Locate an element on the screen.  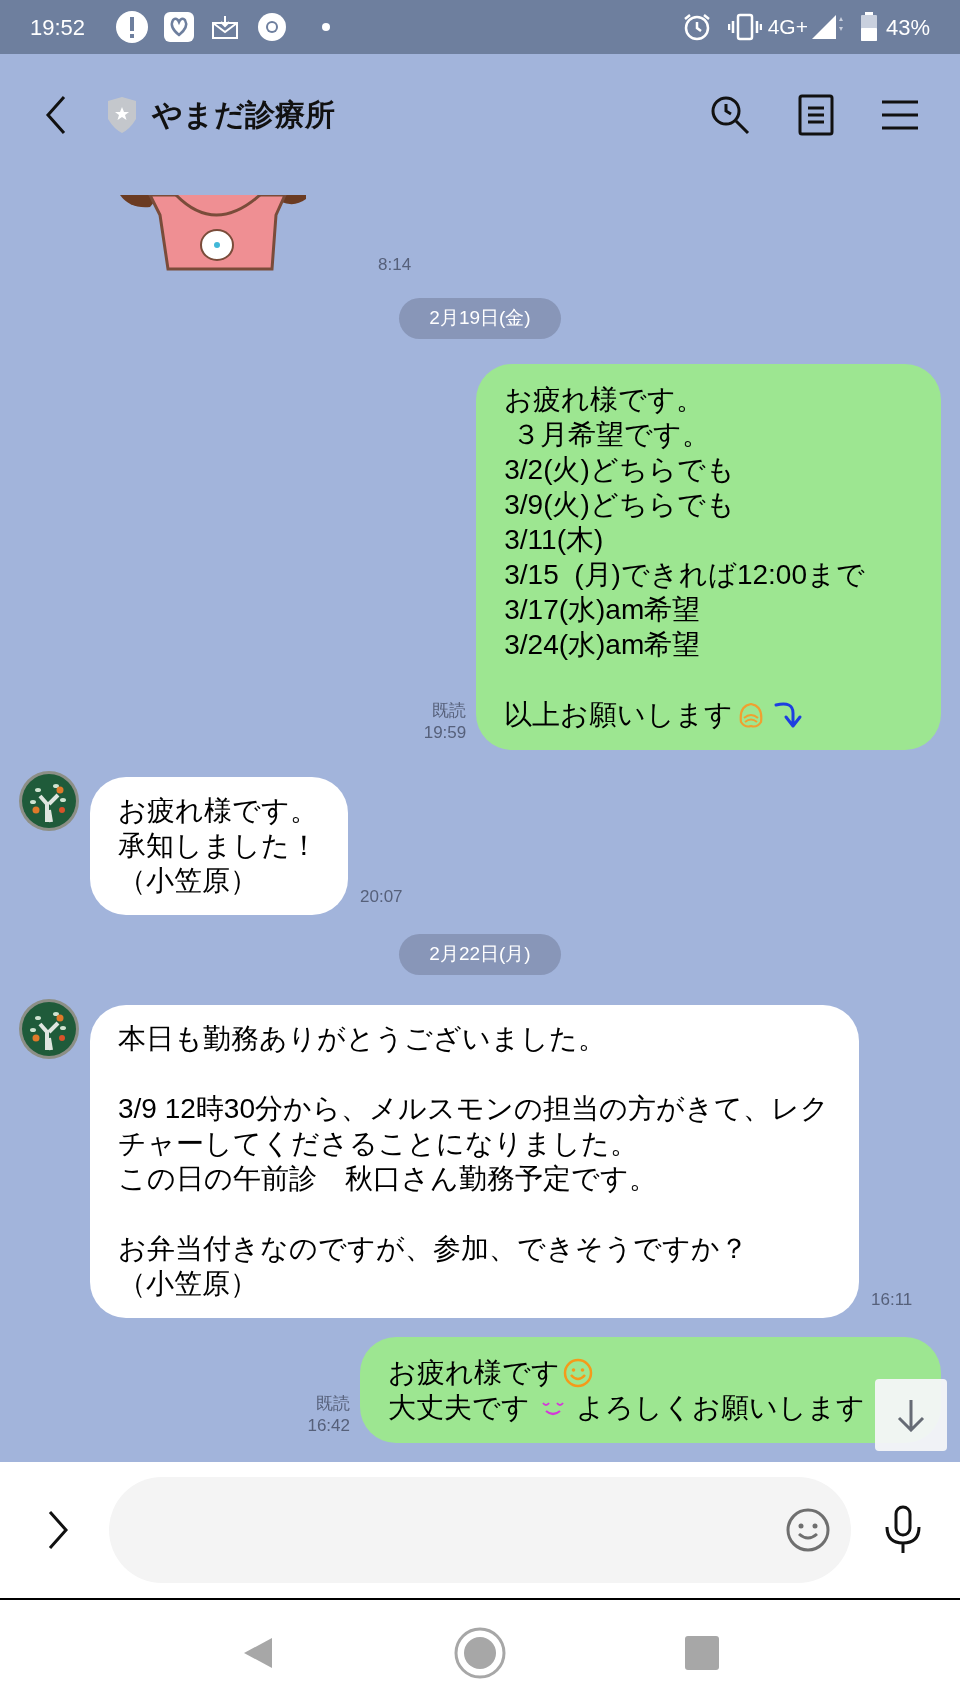
message-time: 8:14 is located at coordinates (395, 264).